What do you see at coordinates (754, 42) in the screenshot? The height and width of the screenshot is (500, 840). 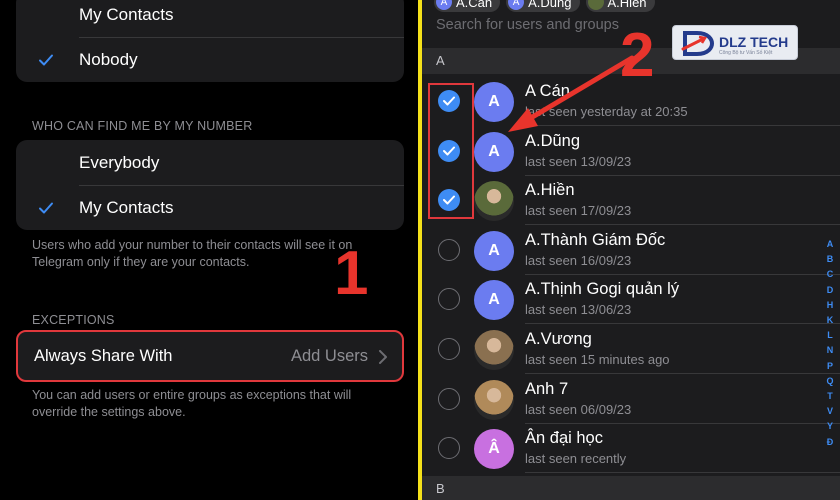 I see `logo-text: DLZ TECH` at bounding box center [754, 42].